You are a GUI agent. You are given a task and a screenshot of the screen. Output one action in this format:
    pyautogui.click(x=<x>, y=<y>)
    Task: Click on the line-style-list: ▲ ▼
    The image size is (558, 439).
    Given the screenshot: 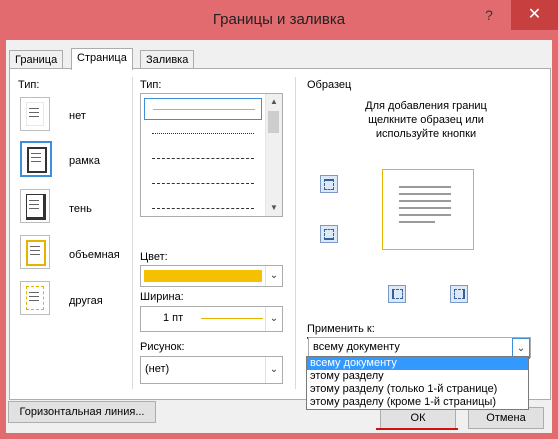 What is the action you would take?
    pyautogui.click(x=211, y=155)
    